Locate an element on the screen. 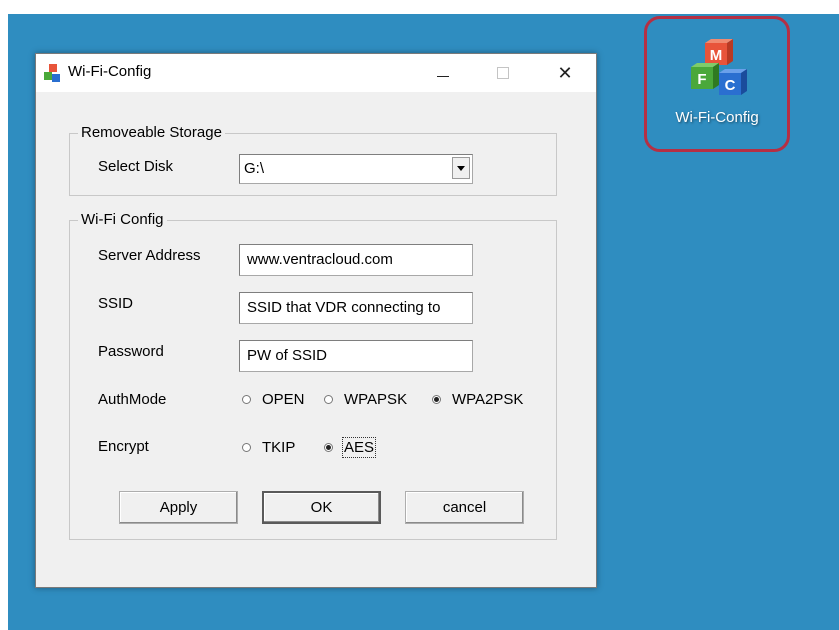 This screenshot has width=839, height=630. maximize-icon is located at coordinates (503, 73).